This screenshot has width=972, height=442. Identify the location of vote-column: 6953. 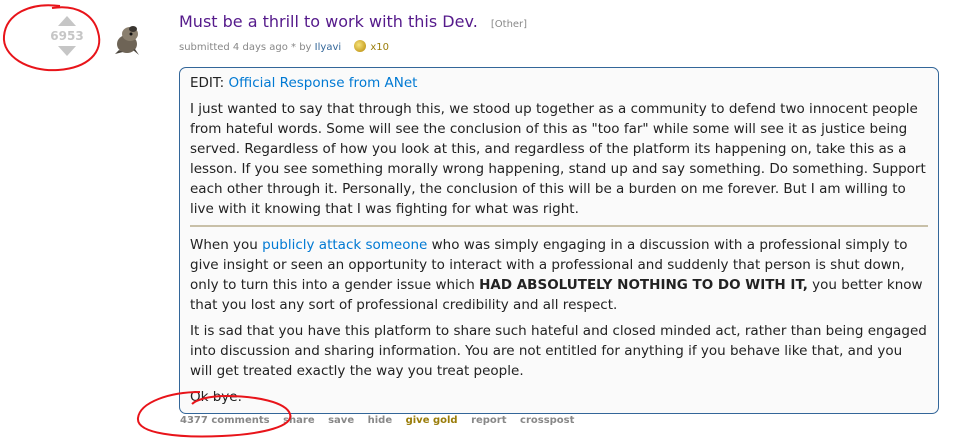
(67, 36).